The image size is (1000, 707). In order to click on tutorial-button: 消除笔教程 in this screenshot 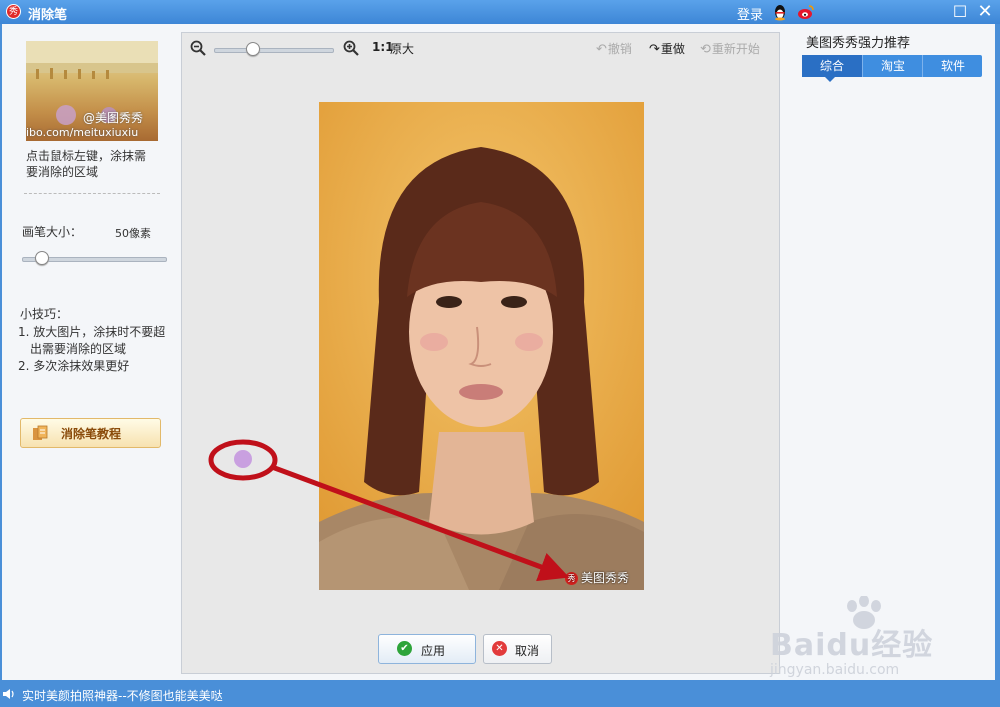, I will do `click(90, 433)`.